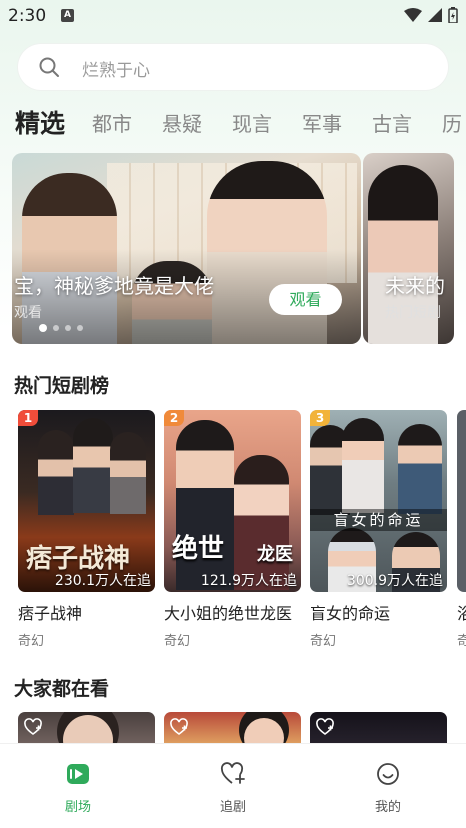 The height and width of the screenshot is (828, 466). Describe the element at coordinates (452, 122) in the screenshot. I see `tab-history: 历` at that location.